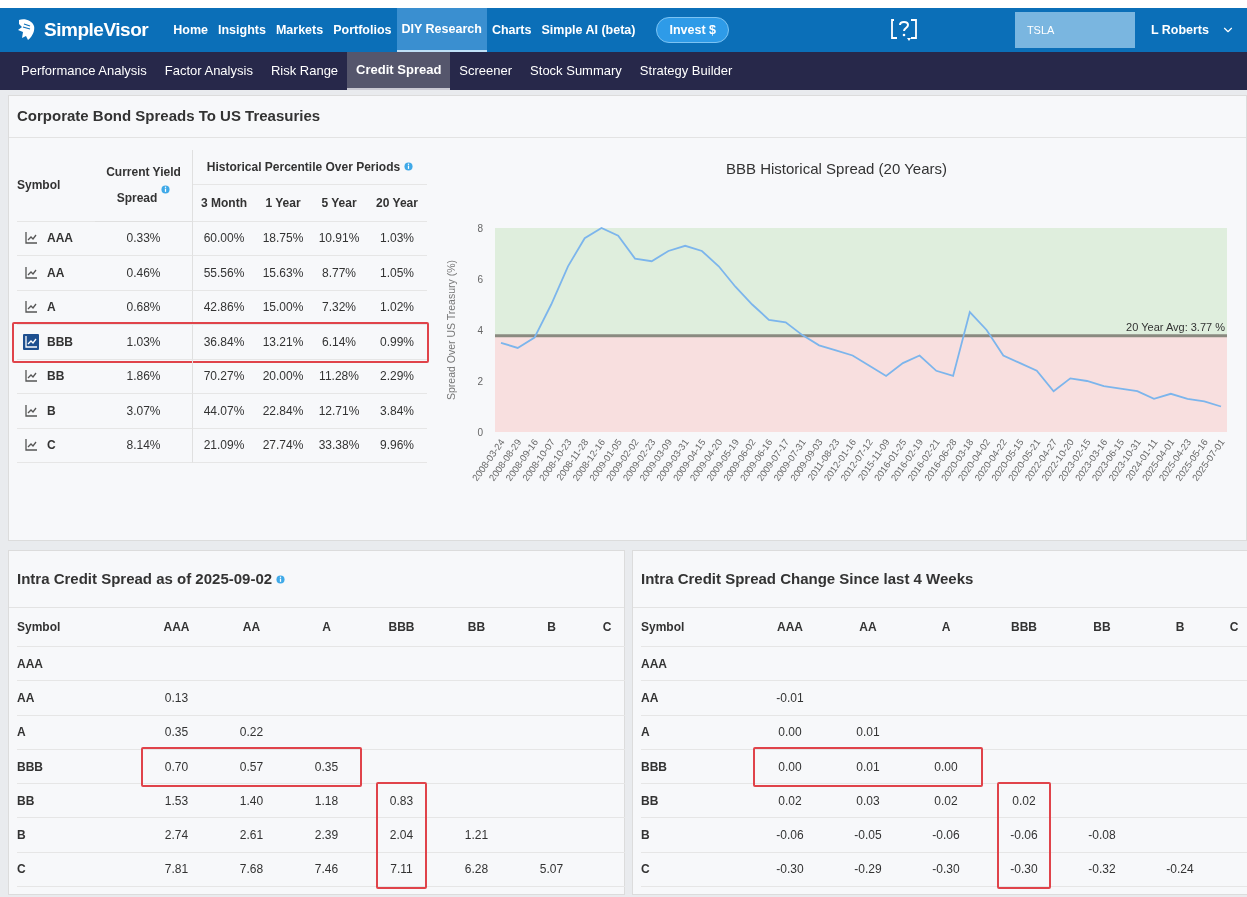 The image size is (1247, 897). Describe the element at coordinates (511, 30) in the screenshot. I see `nav-tab: Charts` at that location.